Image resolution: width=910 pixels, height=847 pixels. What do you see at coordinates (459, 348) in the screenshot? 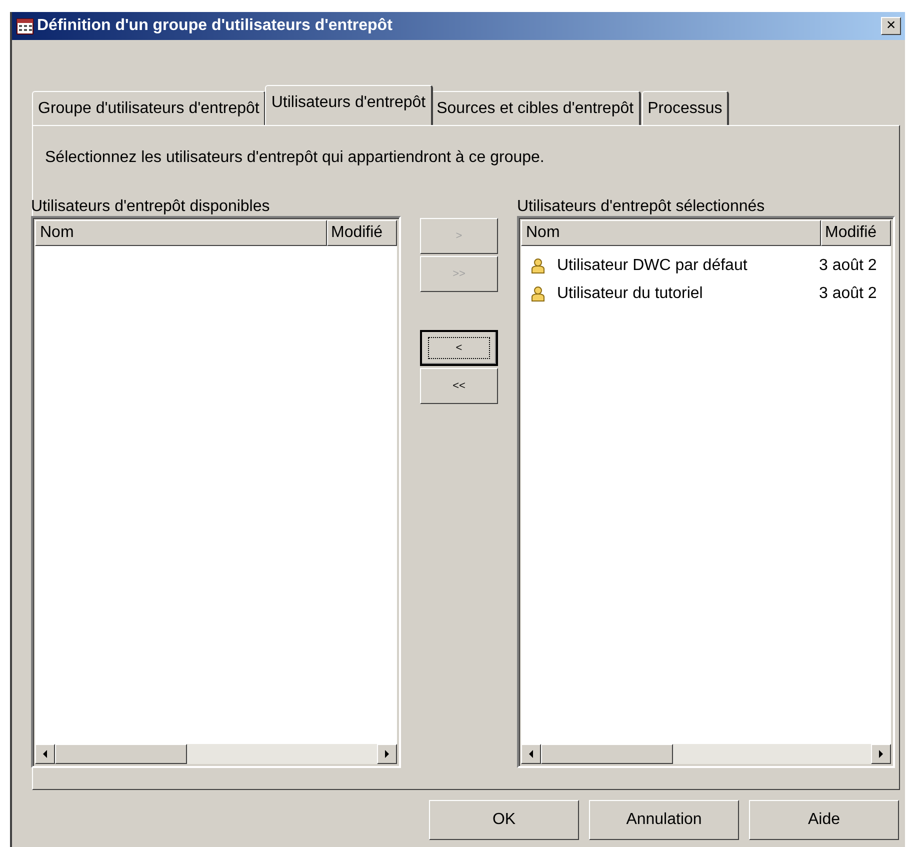
I see `move-button: <` at bounding box center [459, 348].